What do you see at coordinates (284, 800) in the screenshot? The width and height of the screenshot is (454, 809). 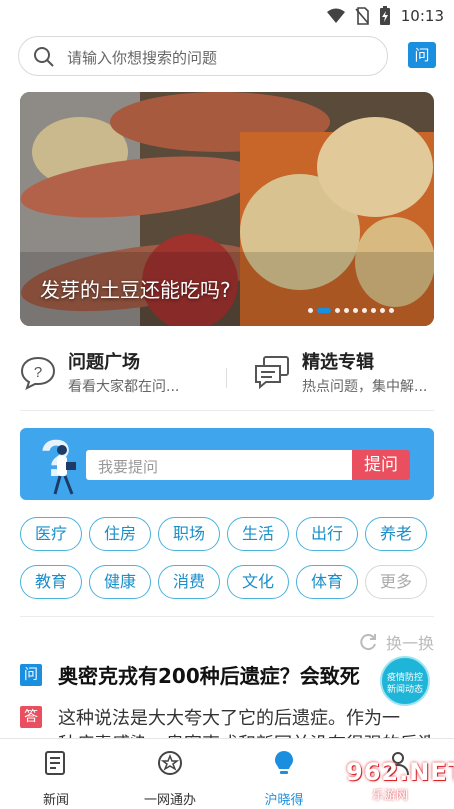 I see `nav-label: 沪晓得` at bounding box center [284, 800].